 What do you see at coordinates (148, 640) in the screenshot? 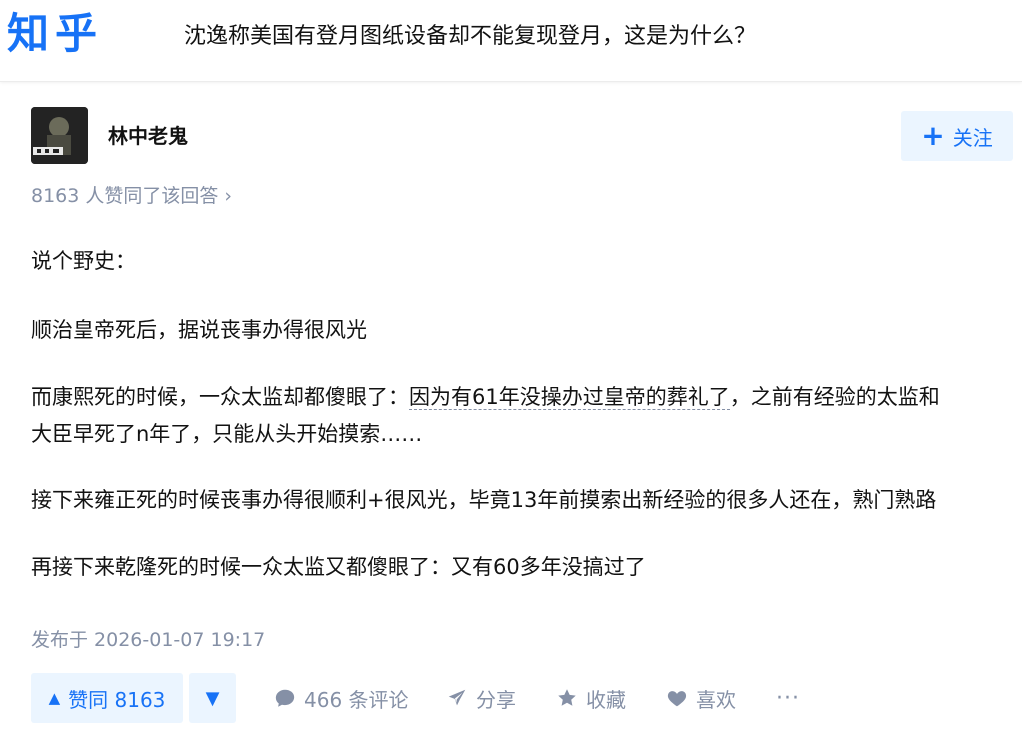
I see `publish-time: 发布于 2026-01-07 19:17` at bounding box center [148, 640].